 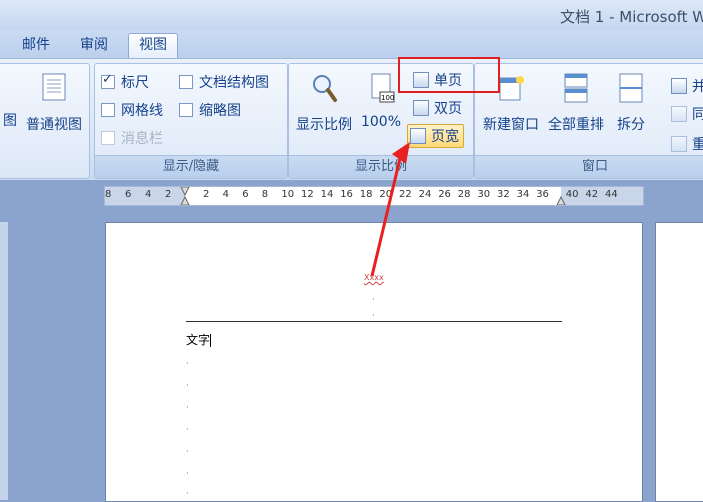 I want to click on ruler-tick: 24, so click(x=425, y=194).